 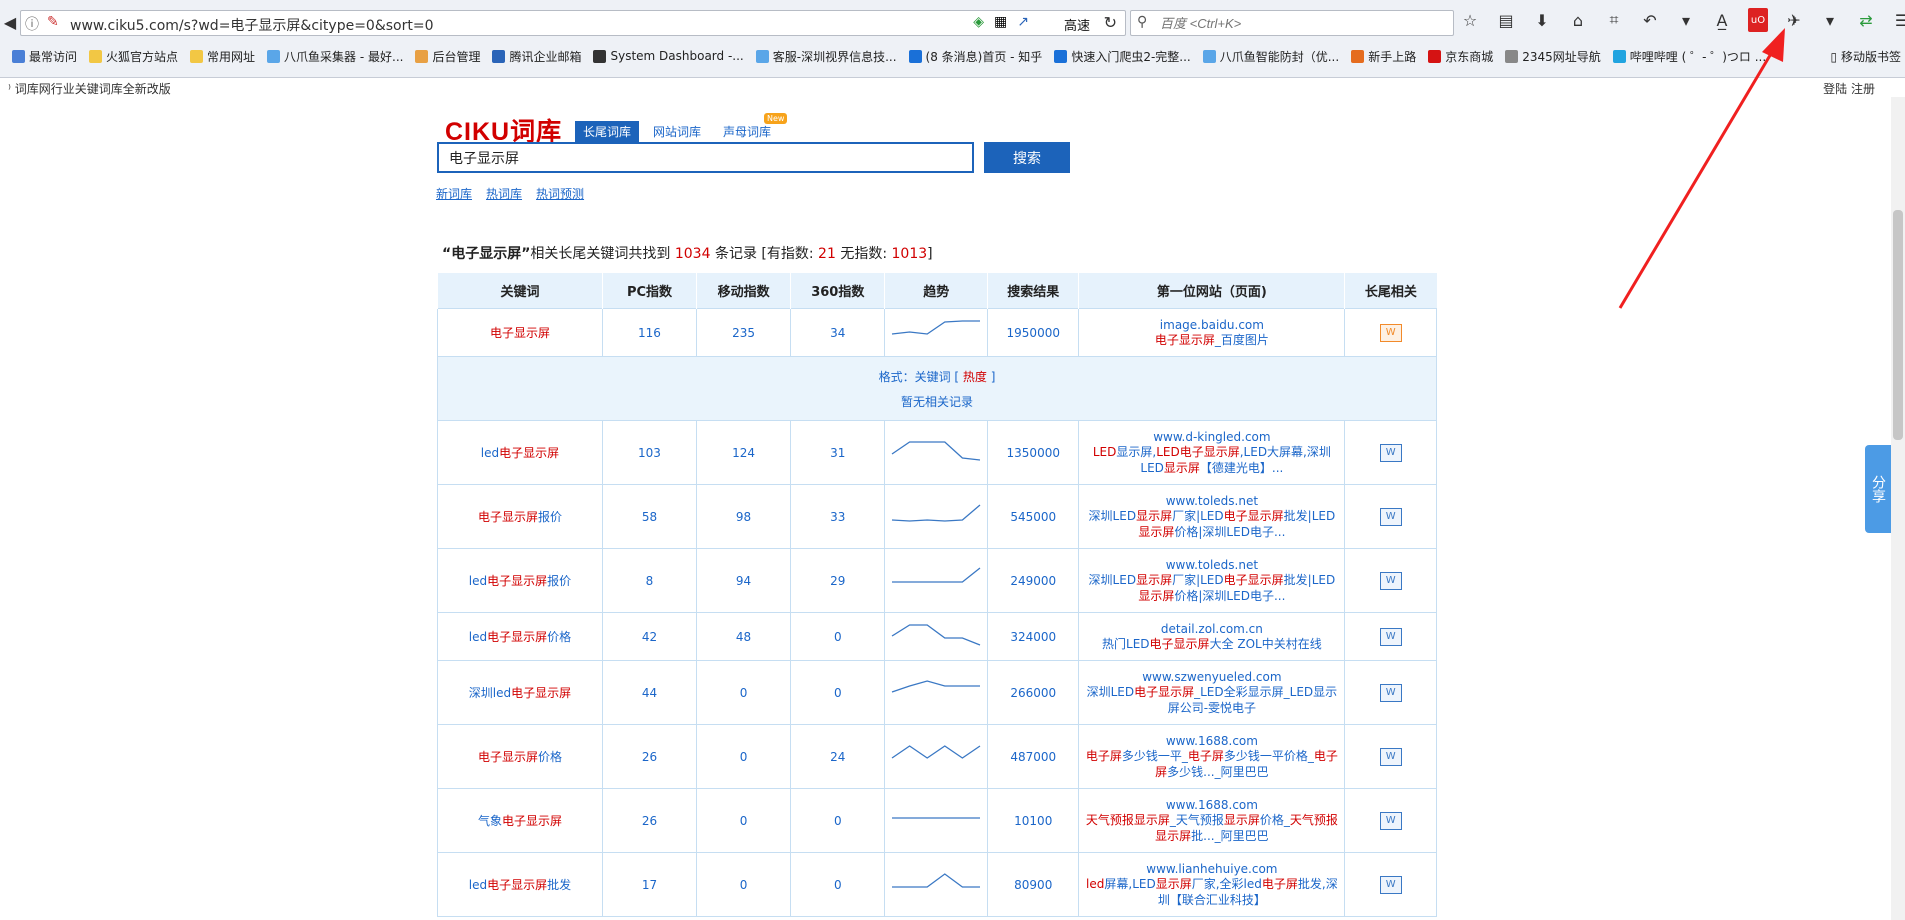 I want to click on browser-search-bar: ⚲, so click(x=1292, y=23).